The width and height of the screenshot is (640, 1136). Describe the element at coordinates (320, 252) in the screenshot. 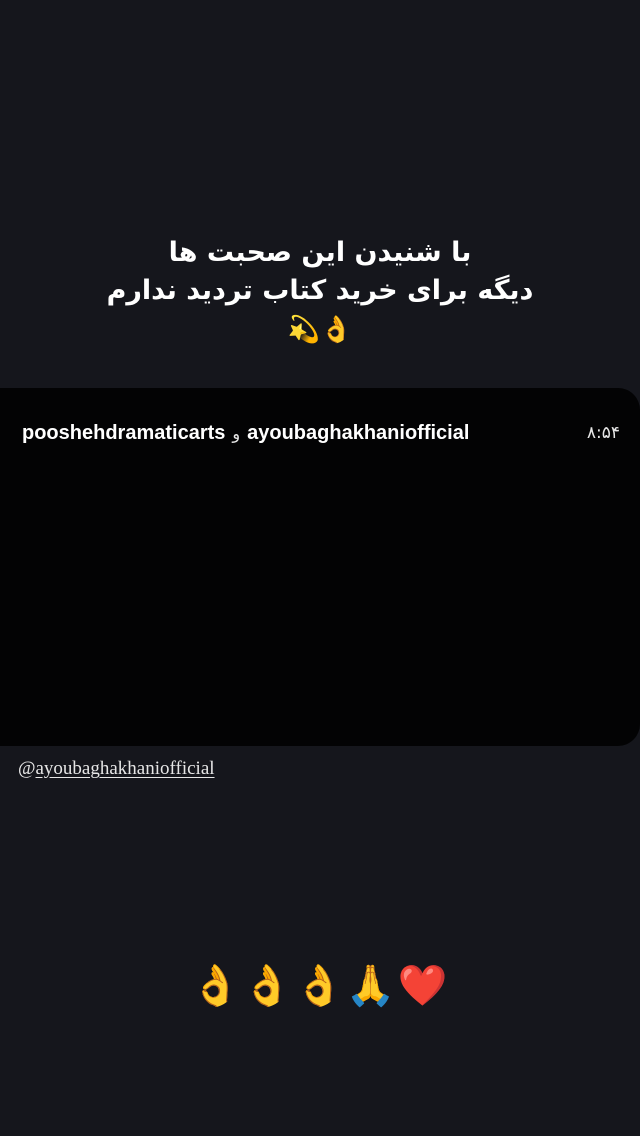

I see `caption-line-1: با شنیدن این صحبت ها` at that location.